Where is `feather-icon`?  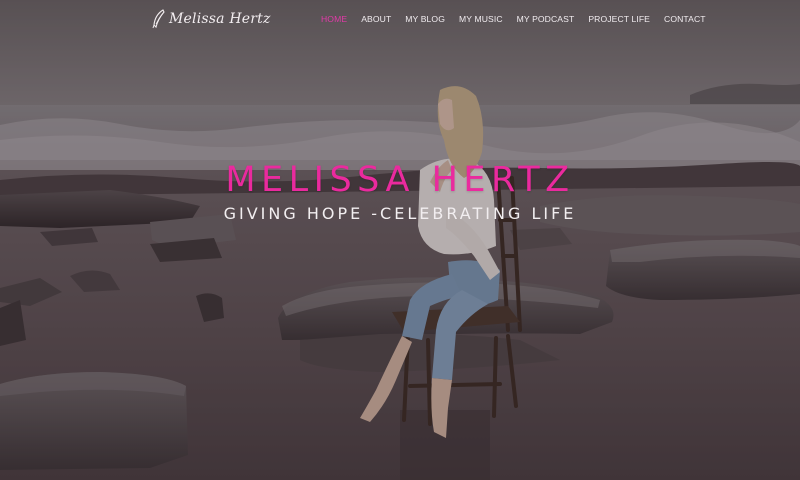
feather-icon is located at coordinates (158, 19).